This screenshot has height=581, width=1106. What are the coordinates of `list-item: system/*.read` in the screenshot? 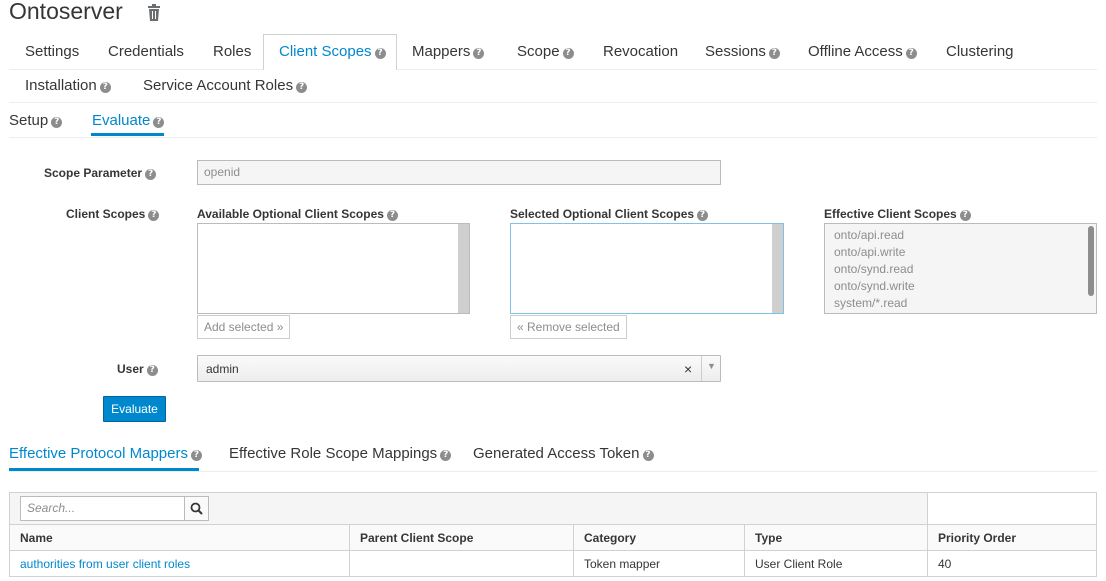 It's located at (871, 303).